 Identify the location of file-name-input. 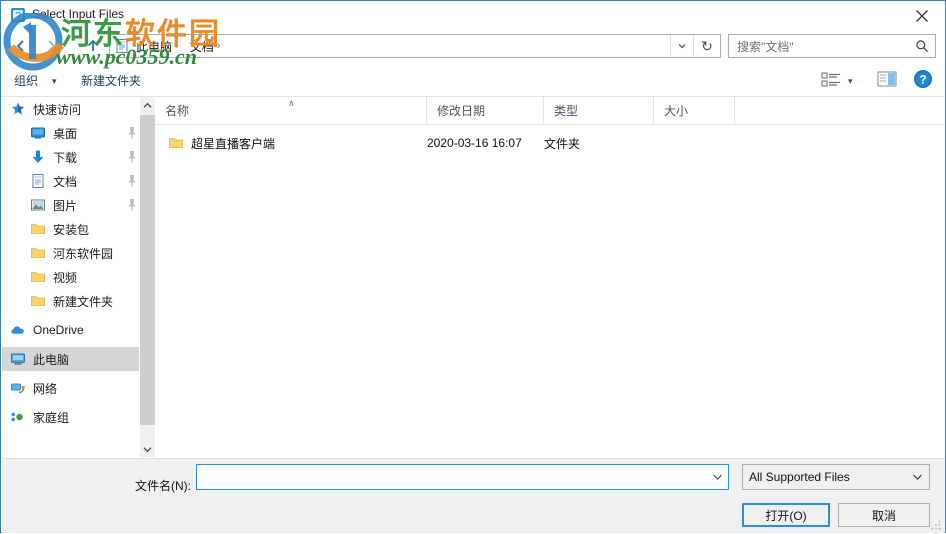
(462, 477).